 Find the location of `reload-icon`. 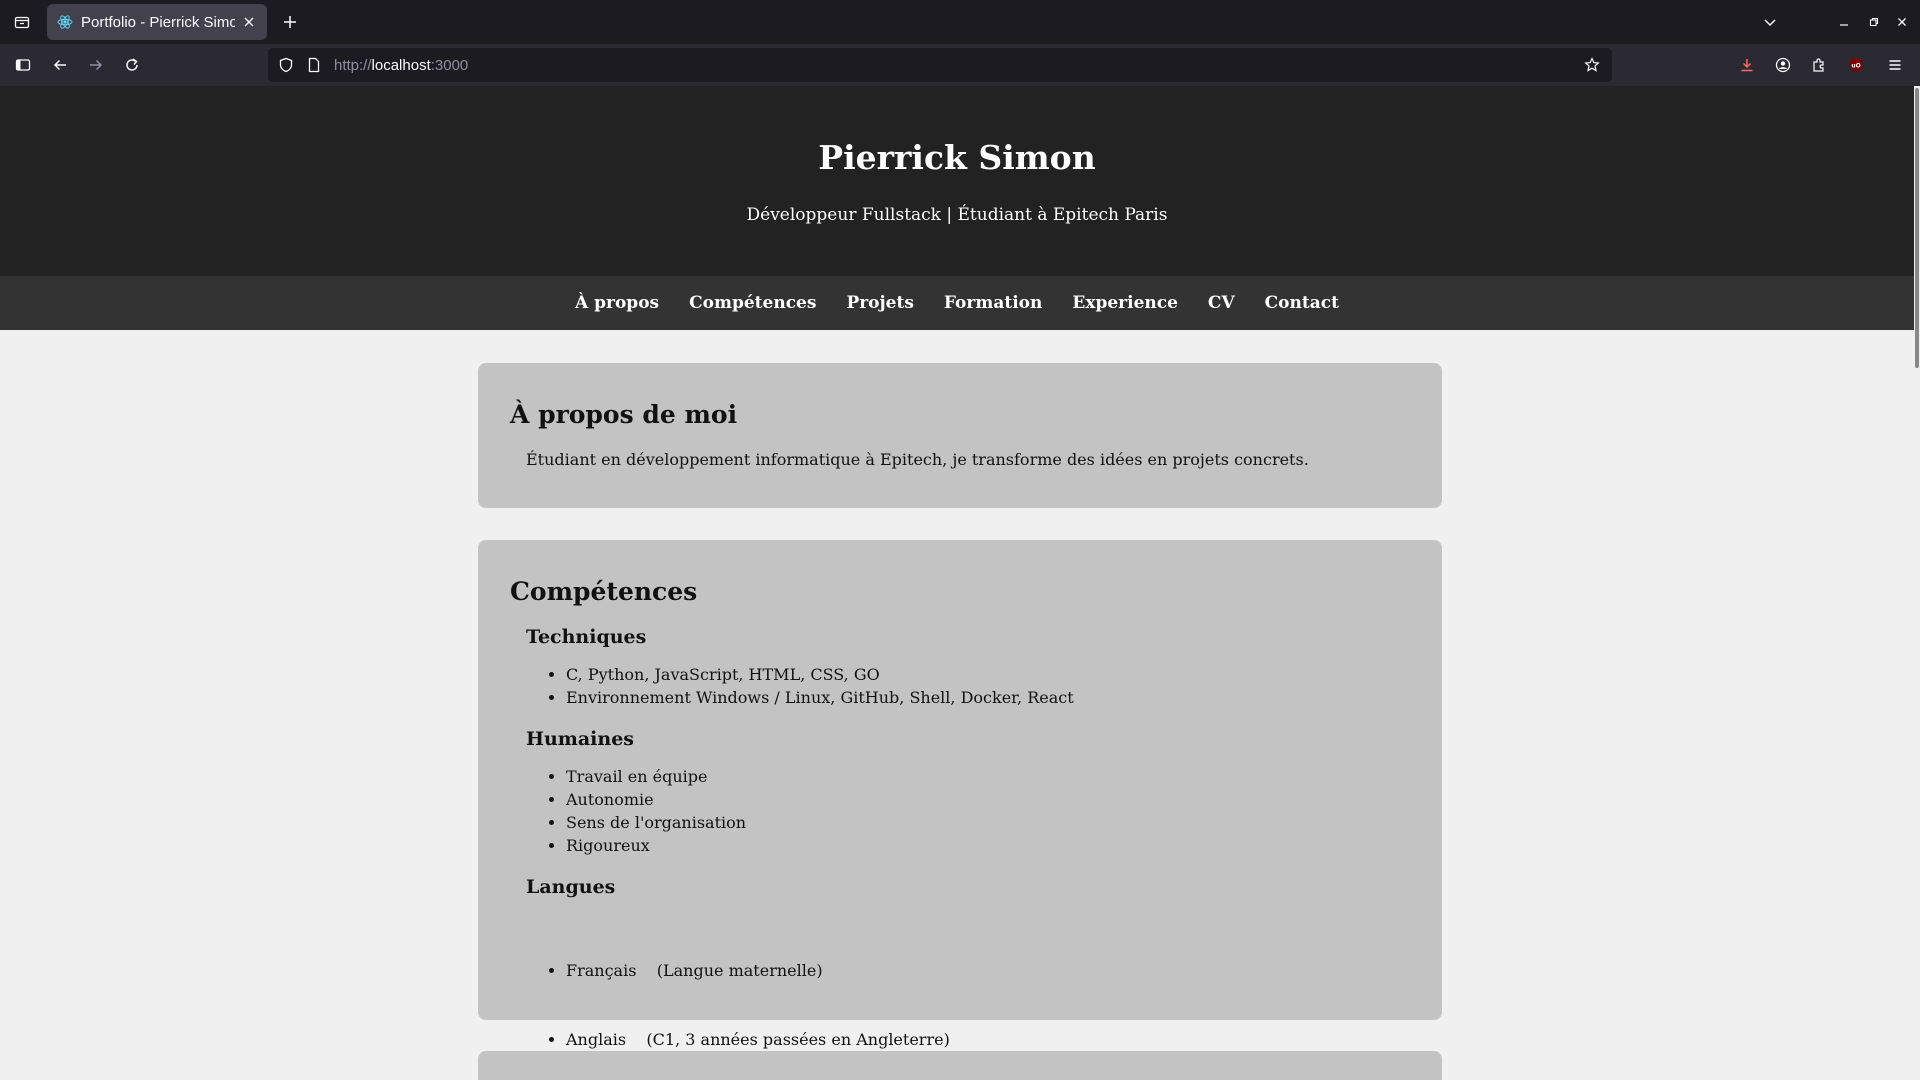

reload-icon is located at coordinates (132, 65).